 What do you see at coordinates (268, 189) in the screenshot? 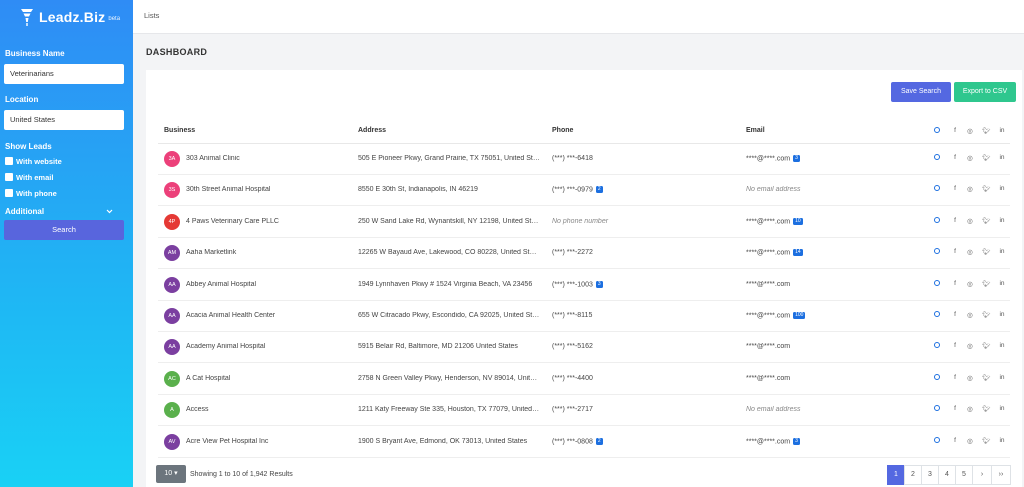
I see `business-name: 30th Street Animal Hospital` at bounding box center [268, 189].